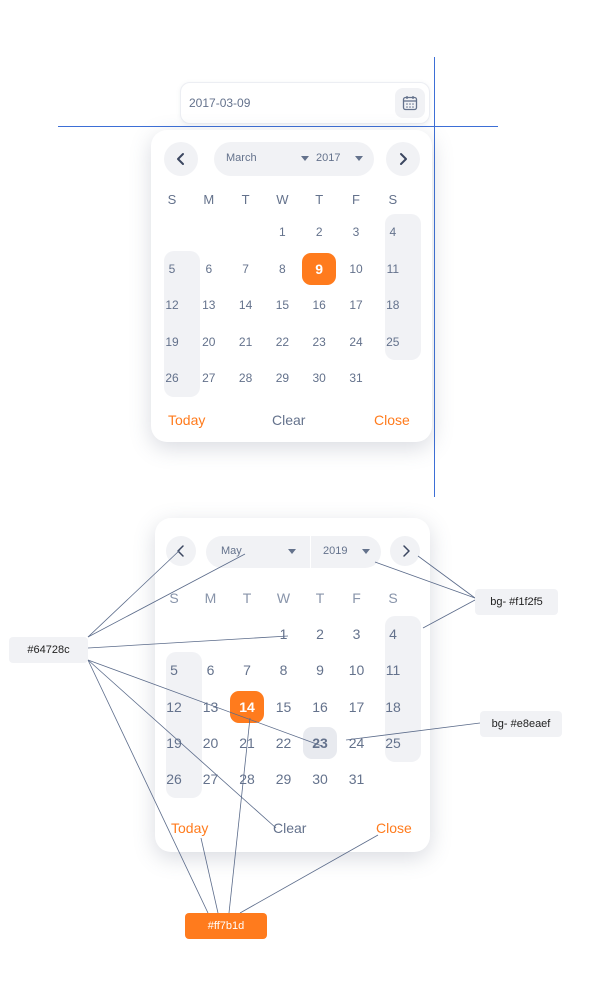 This screenshot has height=1008, width=594. Describe the element at coordinates (305, 158) in the screenshot. I see `month-caret-icon` at that location.